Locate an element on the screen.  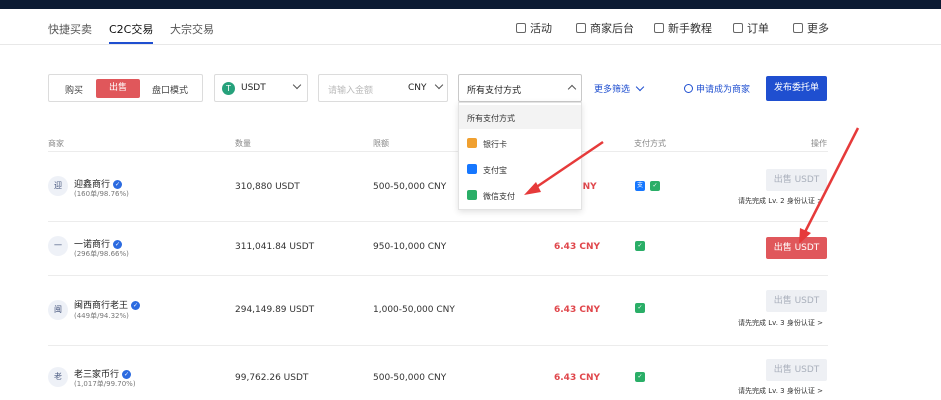
avatar: 老 is located at coordinates (58, 377).